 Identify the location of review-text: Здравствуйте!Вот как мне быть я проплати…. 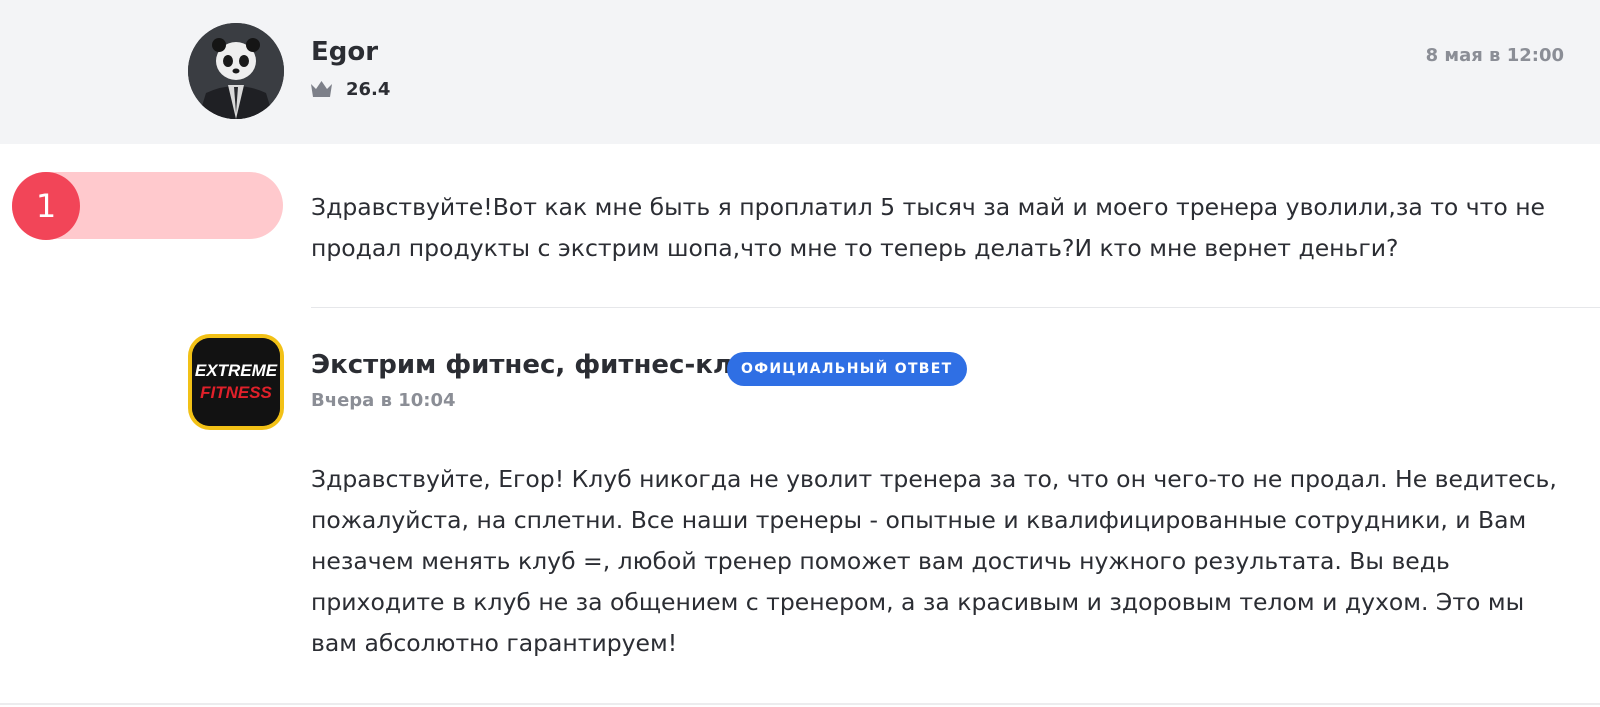
(928, 227).